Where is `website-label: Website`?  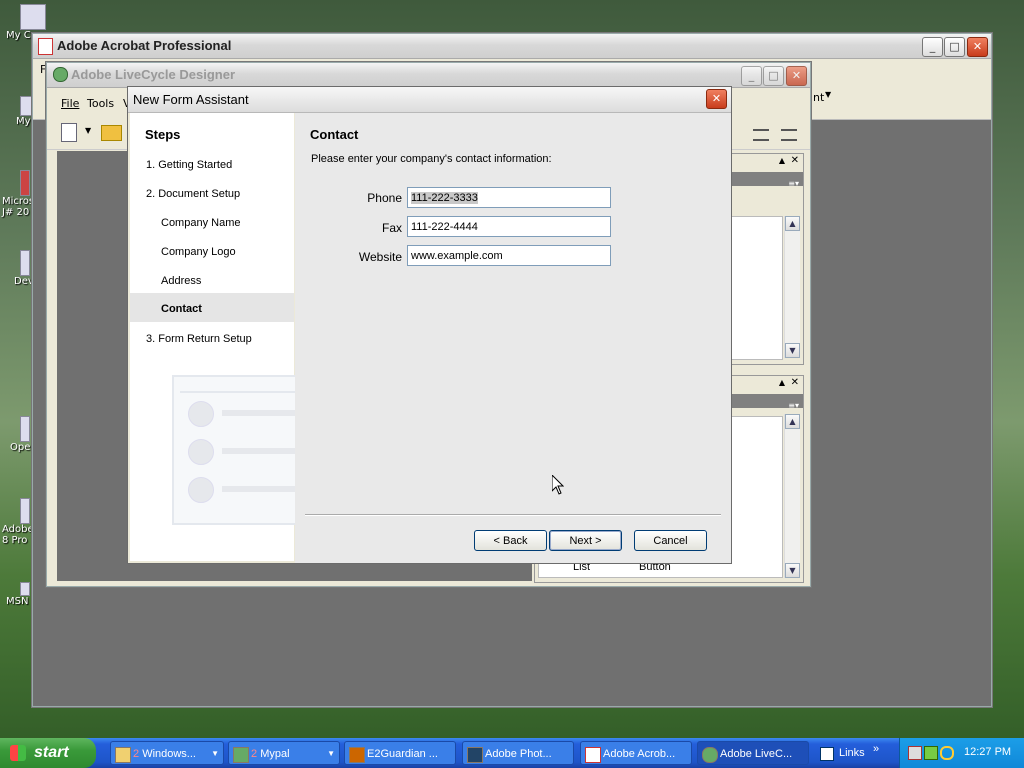
website-label: Website is located at coordinates (380, 257).